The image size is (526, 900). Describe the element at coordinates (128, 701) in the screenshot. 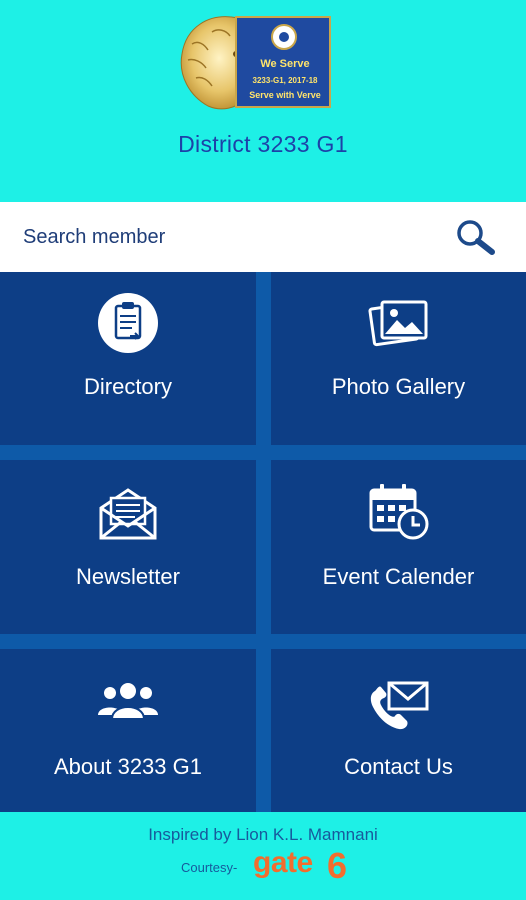

I see `group-icon` at that location.